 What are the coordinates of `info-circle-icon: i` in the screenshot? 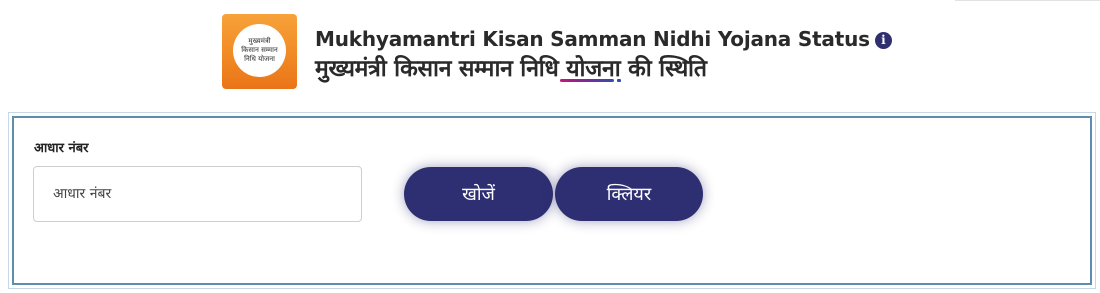 It's located at (883, 40).